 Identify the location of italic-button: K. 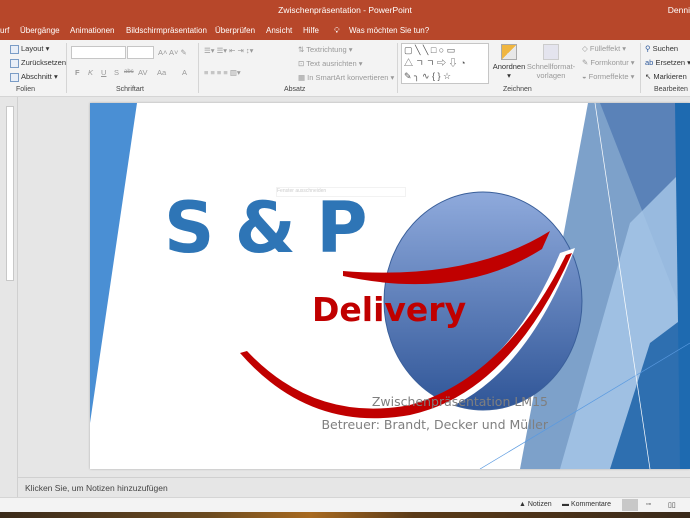
(90, 72).